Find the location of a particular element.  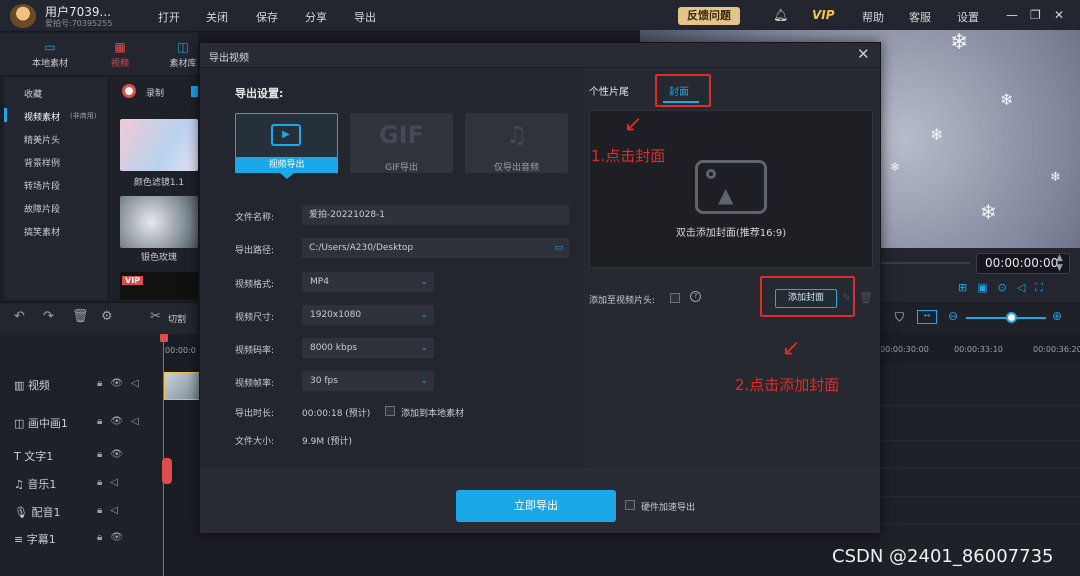

track-label: 视频 is located at coordinates (38, 385).